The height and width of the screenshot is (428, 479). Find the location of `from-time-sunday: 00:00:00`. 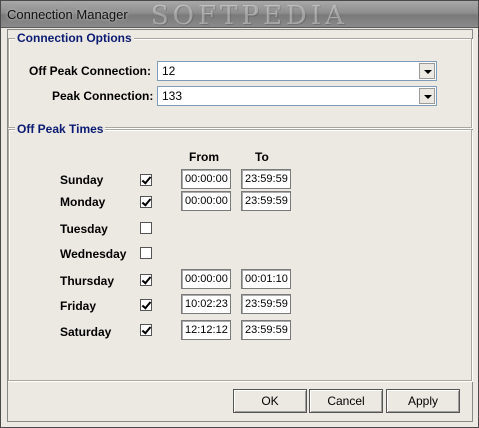

from-time-sunday: 00:00:00 is located at coordinates (206, 179).